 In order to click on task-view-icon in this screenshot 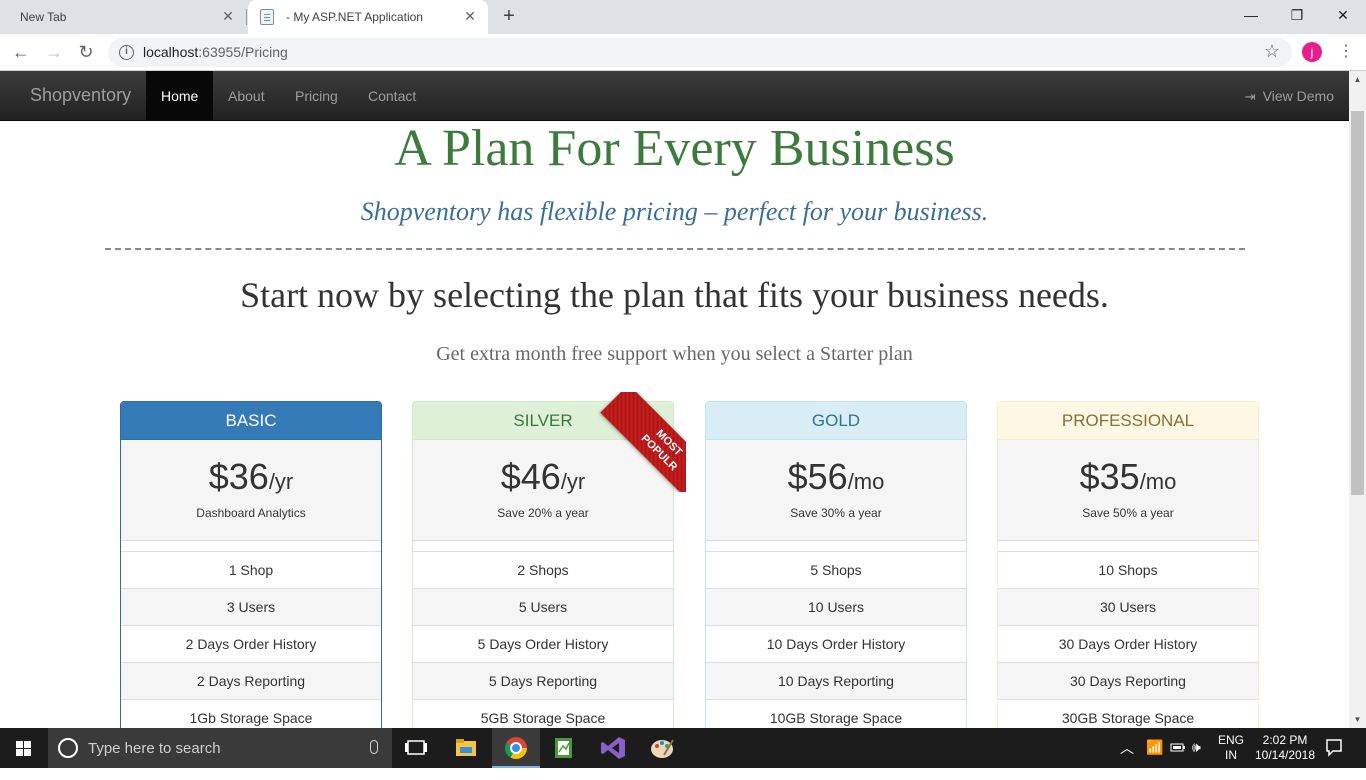, I will do `click(416, 748)`.